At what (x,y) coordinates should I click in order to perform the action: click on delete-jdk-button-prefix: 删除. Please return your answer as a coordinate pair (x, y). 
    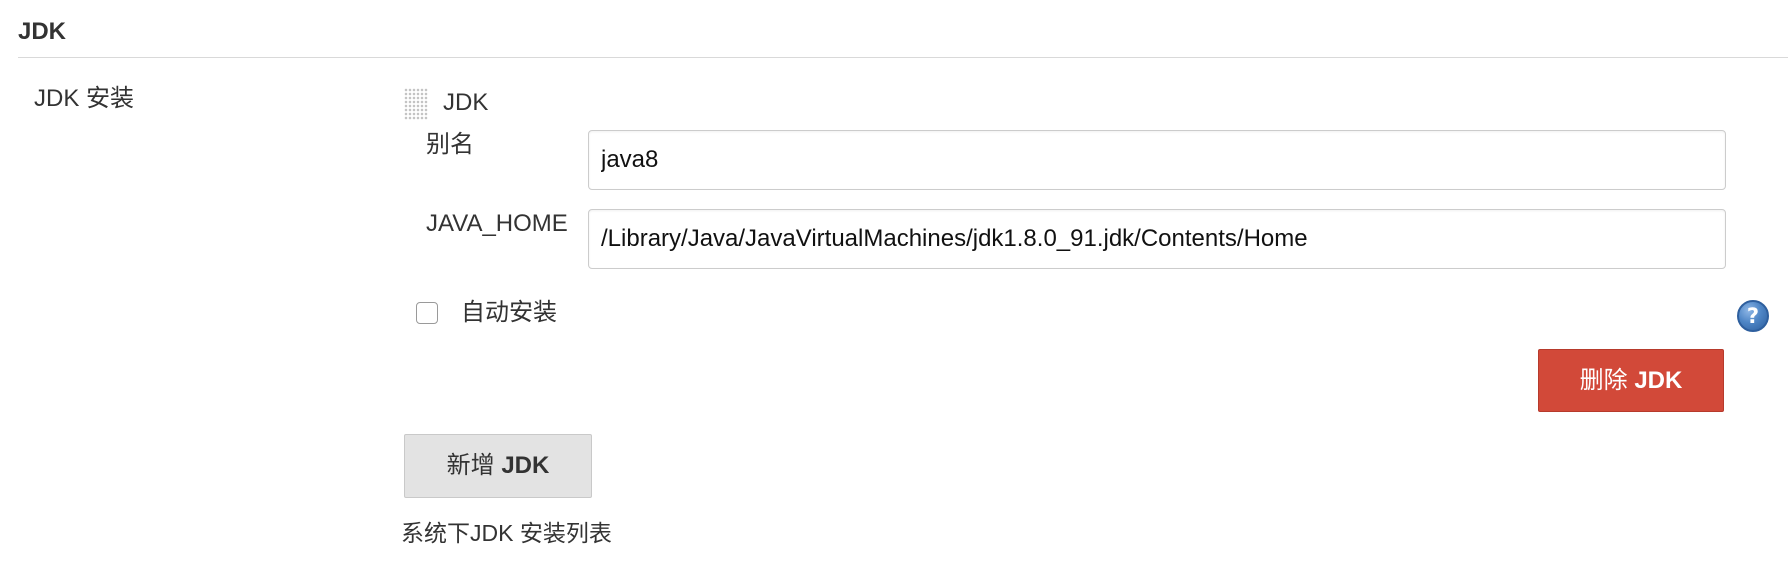
    Looking at the image, I should click on (1607, 380).